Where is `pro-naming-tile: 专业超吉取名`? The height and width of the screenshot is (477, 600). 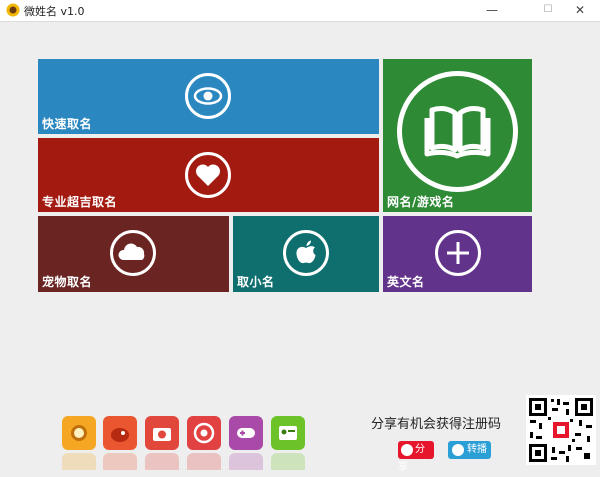 pro-naming-tile: 专业超吉取名 is located at coordinates (208, 175).